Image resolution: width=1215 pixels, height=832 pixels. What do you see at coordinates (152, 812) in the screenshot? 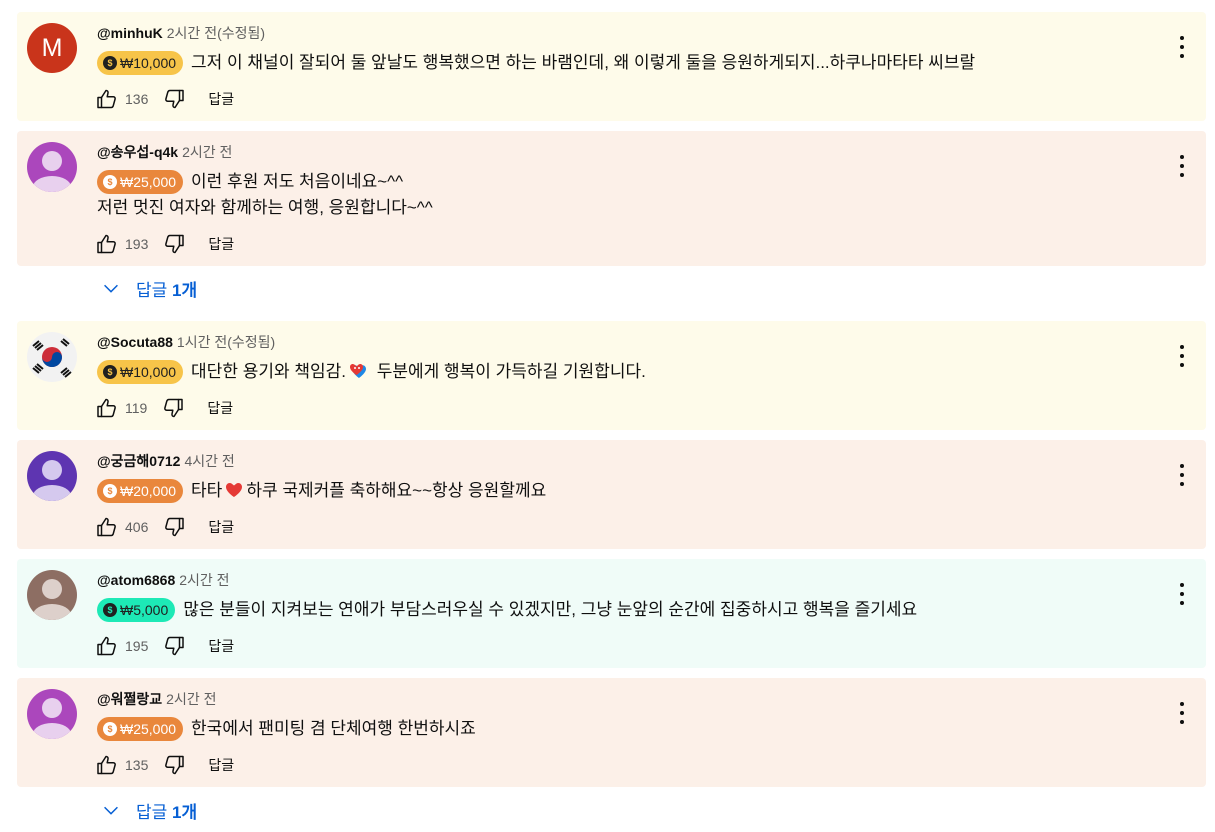
I see `replies-label: 답글` at bounding box center [152, 812].